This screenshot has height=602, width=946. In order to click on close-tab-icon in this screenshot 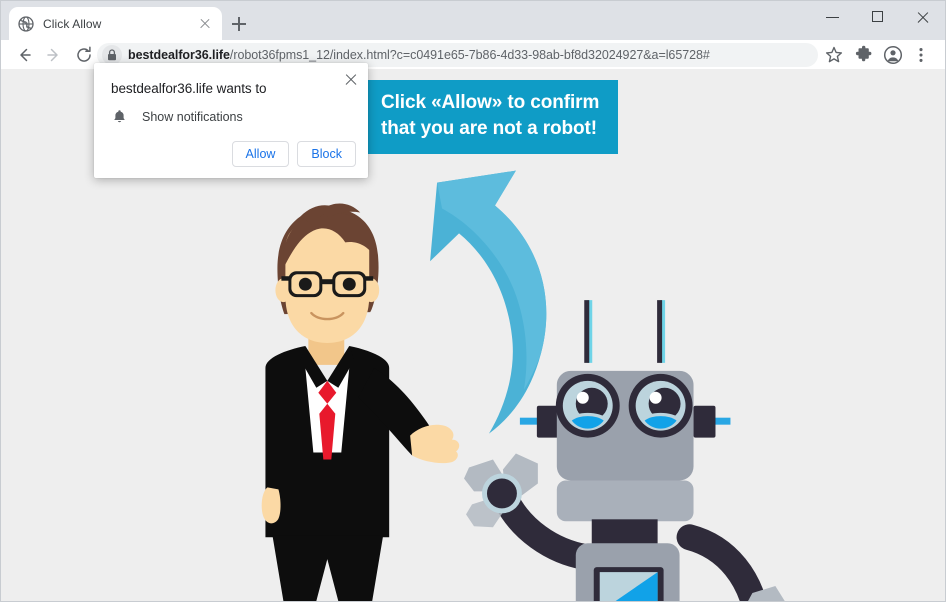, I will do `click(205, 24)`.